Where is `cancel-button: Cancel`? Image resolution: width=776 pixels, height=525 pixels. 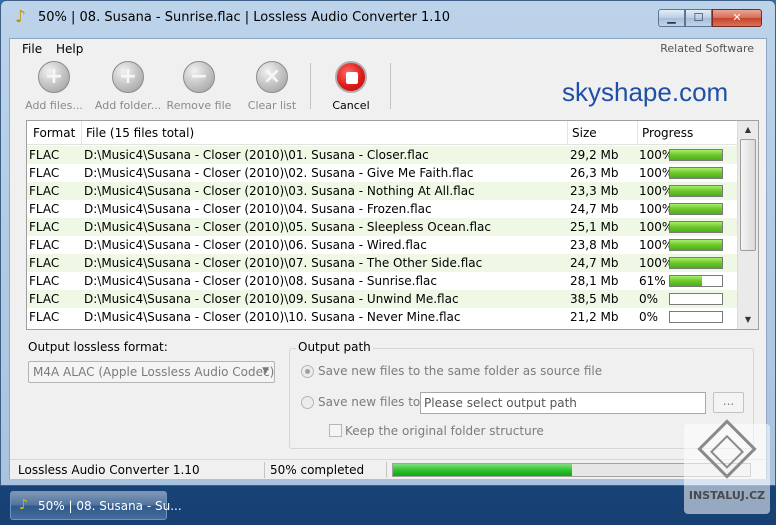
cancel-button: Cancel is located at coordinates (351, 86).